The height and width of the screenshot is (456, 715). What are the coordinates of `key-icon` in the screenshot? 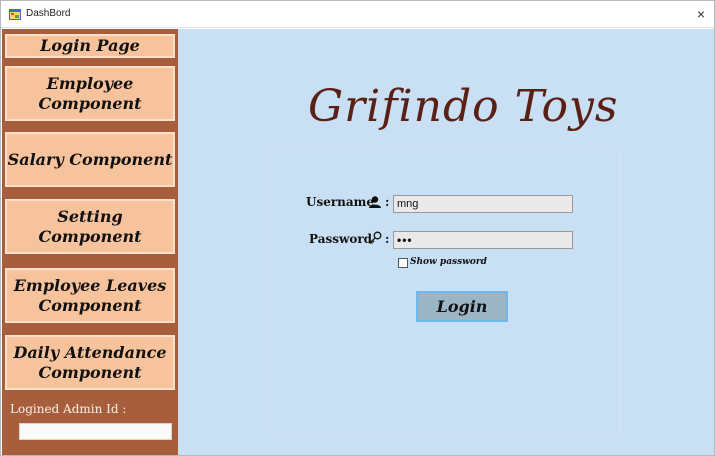 It's located at (375, 237).